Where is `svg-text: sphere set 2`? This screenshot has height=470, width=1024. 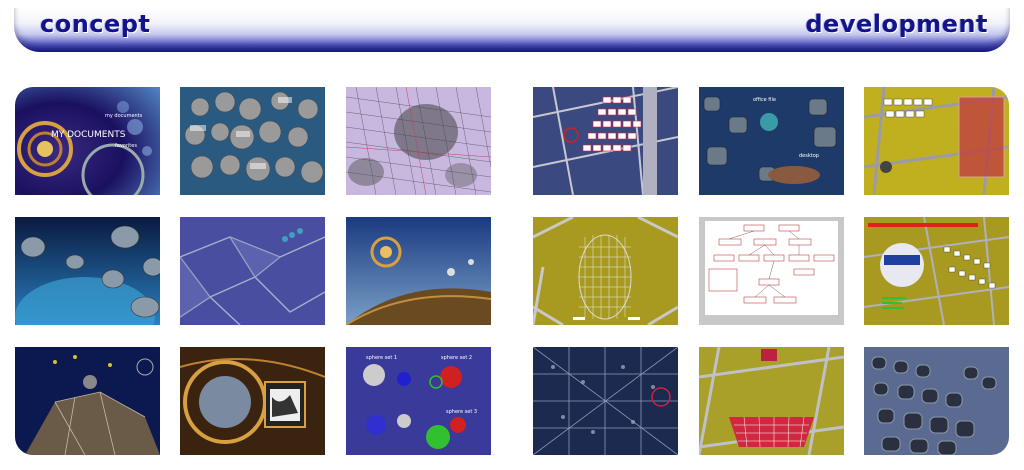
svg-text: sphere set 2 is located at coordinates (456, 358).